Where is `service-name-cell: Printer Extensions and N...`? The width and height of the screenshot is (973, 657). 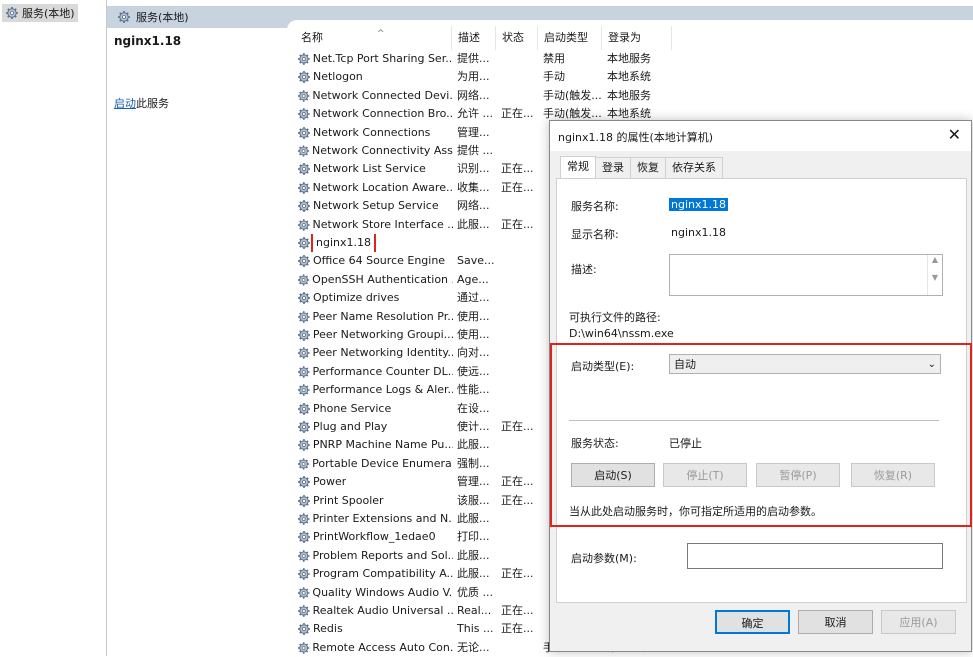 service-name-cell: Printer Extensions and N... is located at coordinates (375, 519).